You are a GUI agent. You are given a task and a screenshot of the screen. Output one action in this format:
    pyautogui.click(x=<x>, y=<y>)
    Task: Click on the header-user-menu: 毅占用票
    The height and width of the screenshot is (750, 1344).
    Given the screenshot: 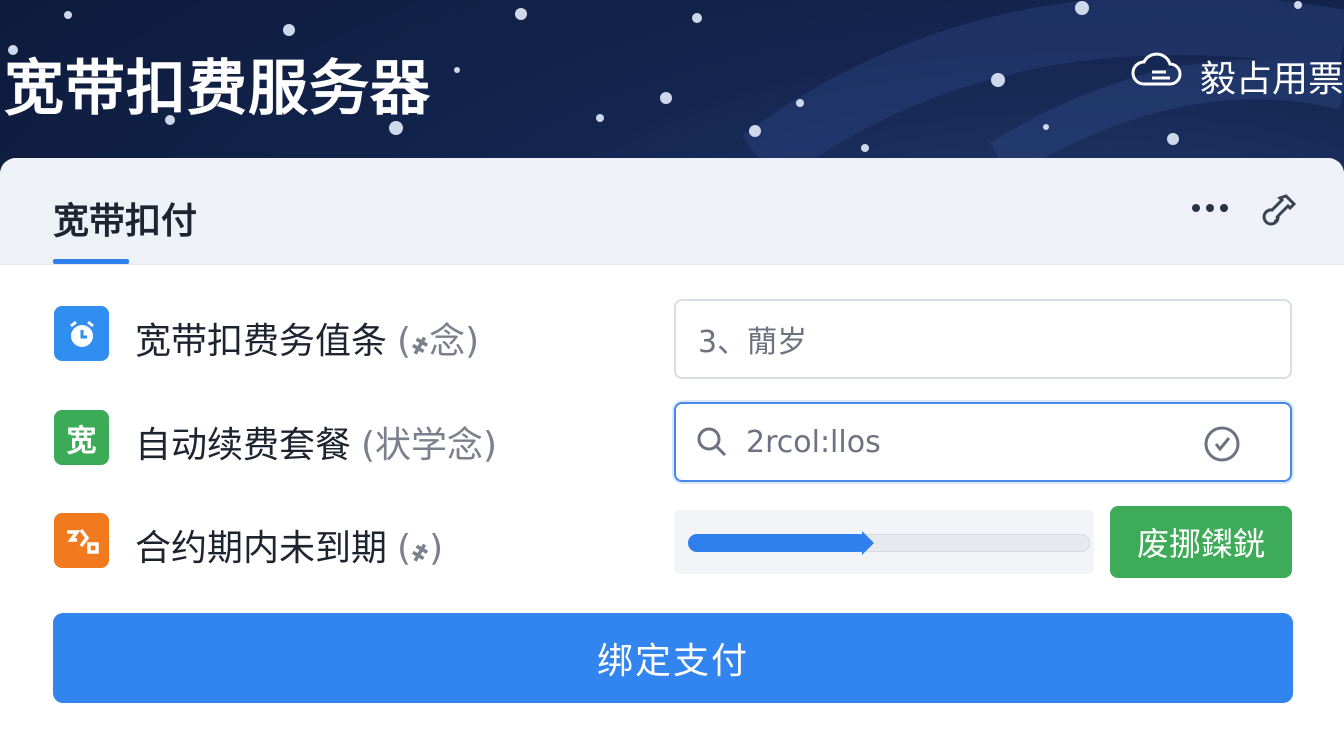 What is the action you would take?
    pyautogui.click(x=1237, y=76)
    